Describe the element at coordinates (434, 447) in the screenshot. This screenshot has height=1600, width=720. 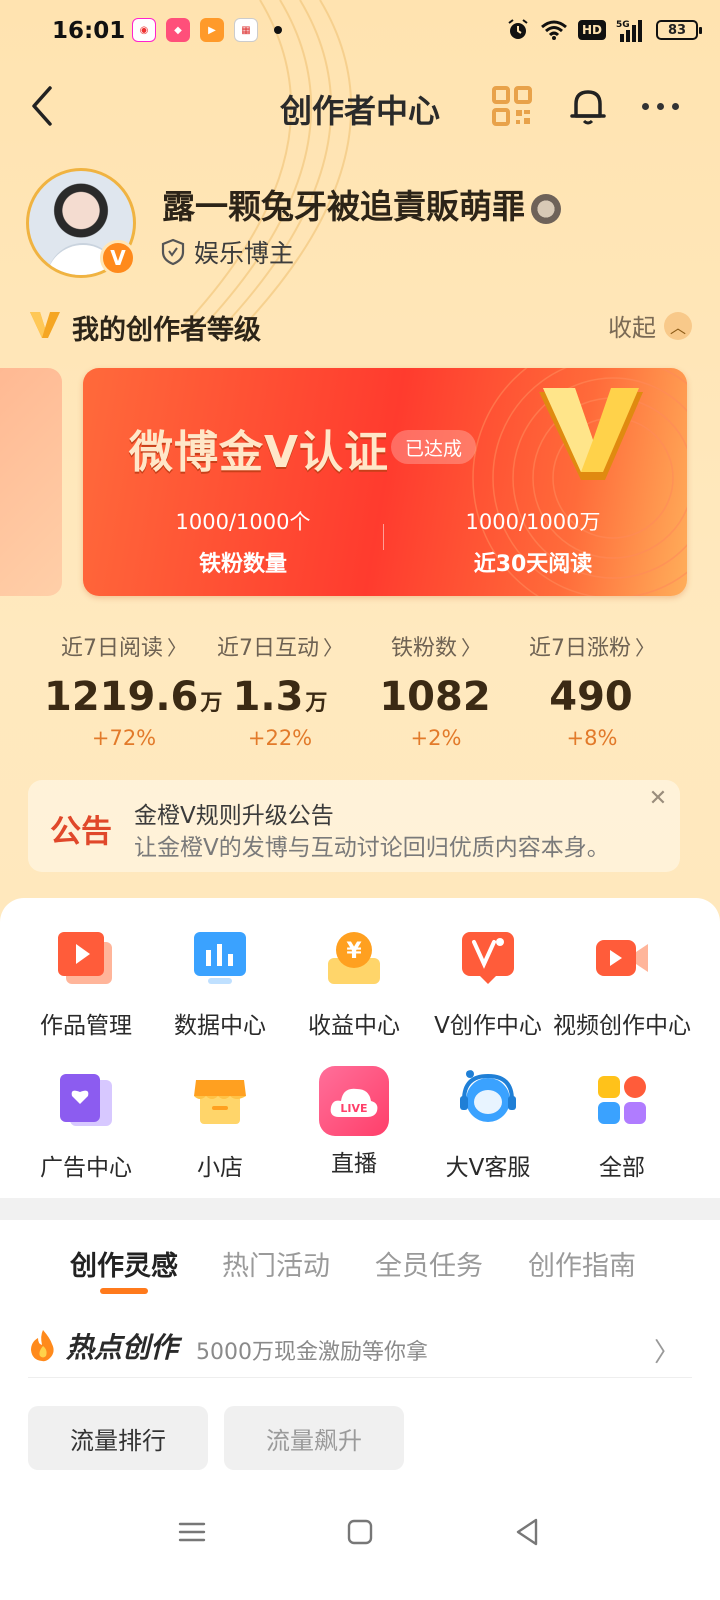
I see `achieved-badge: 已达成` at that location.